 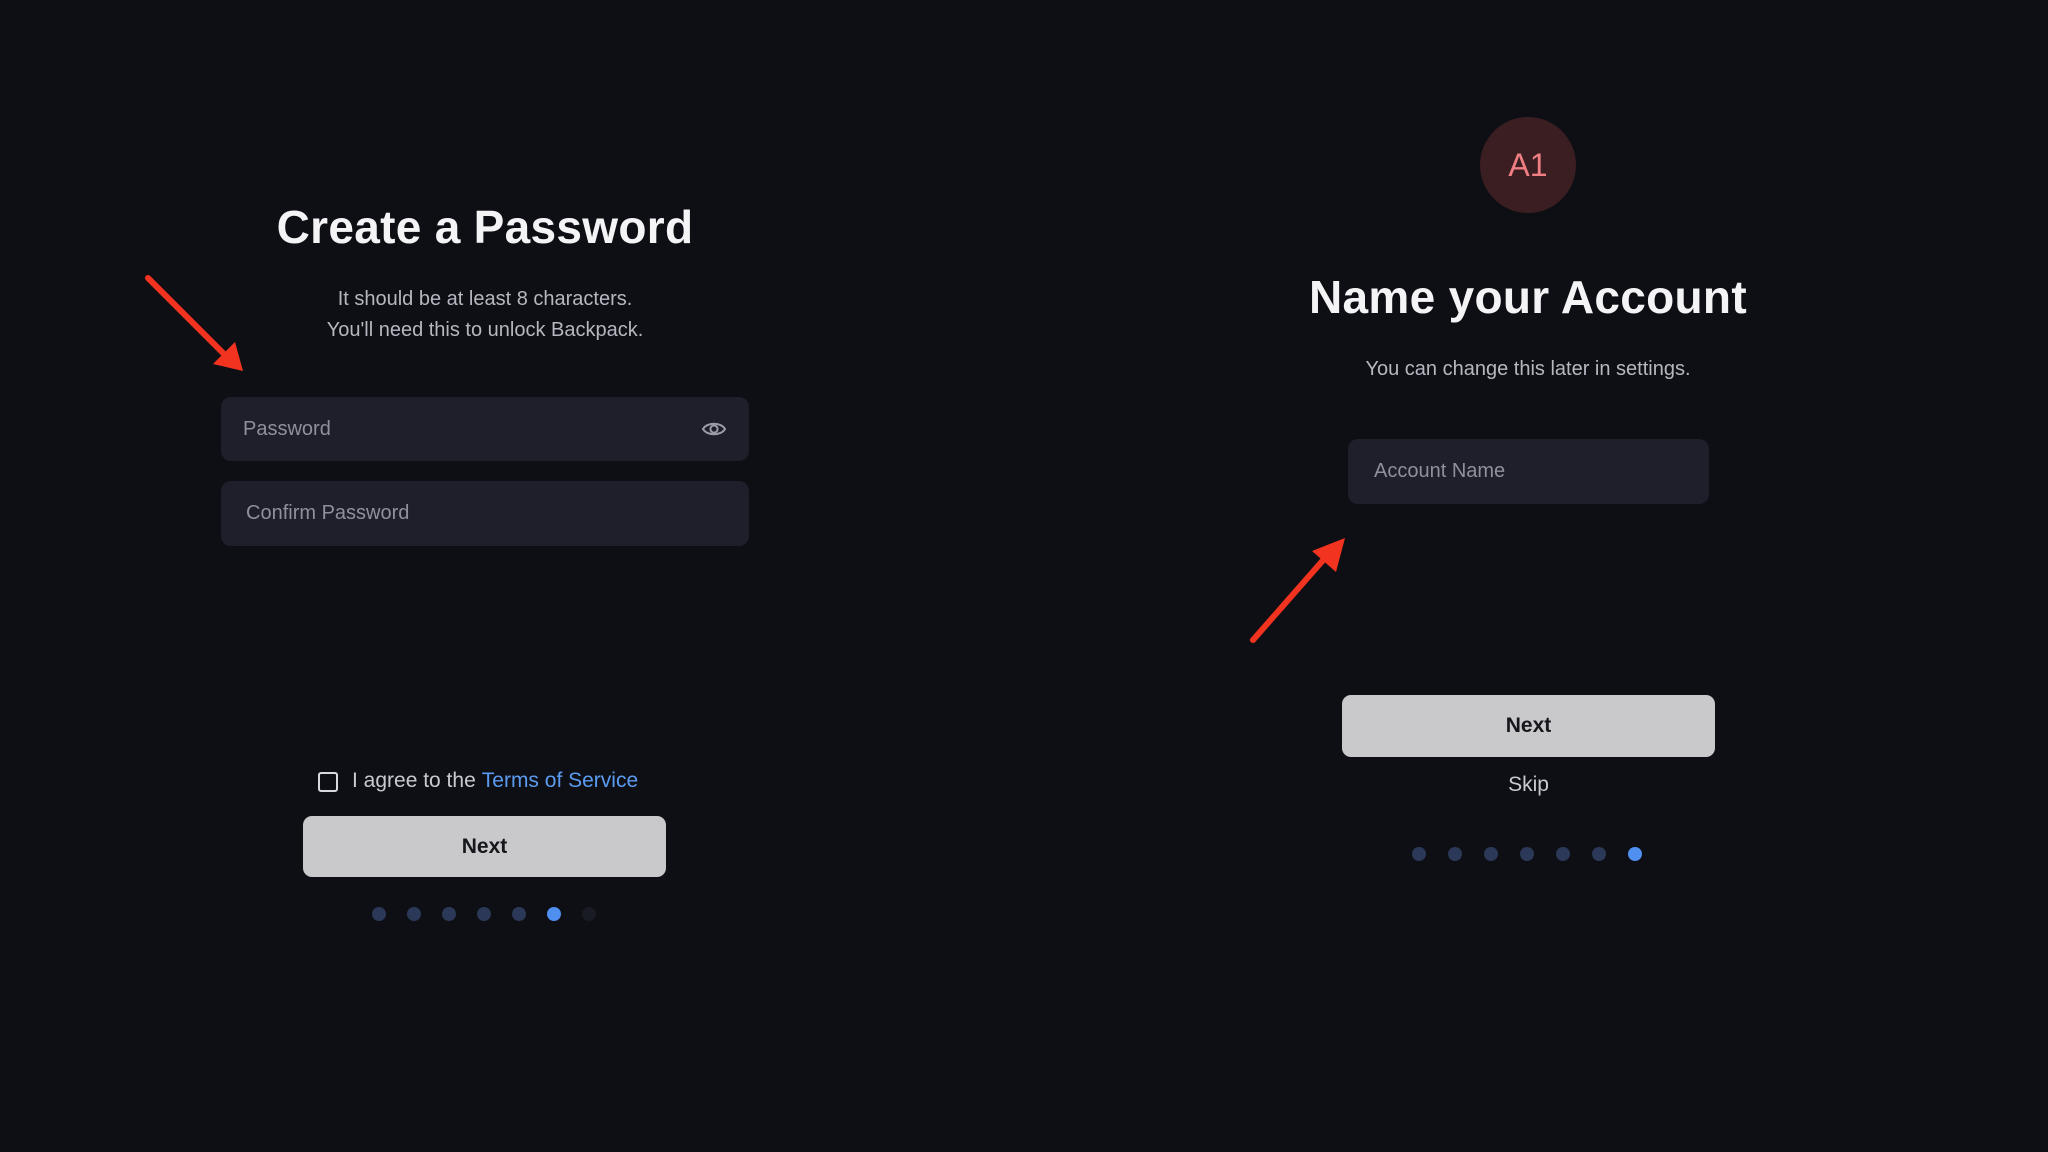 What do you see at coordinates (485, 429) in the screenshot?
I see `password-input` at bounding box center [485, 429].